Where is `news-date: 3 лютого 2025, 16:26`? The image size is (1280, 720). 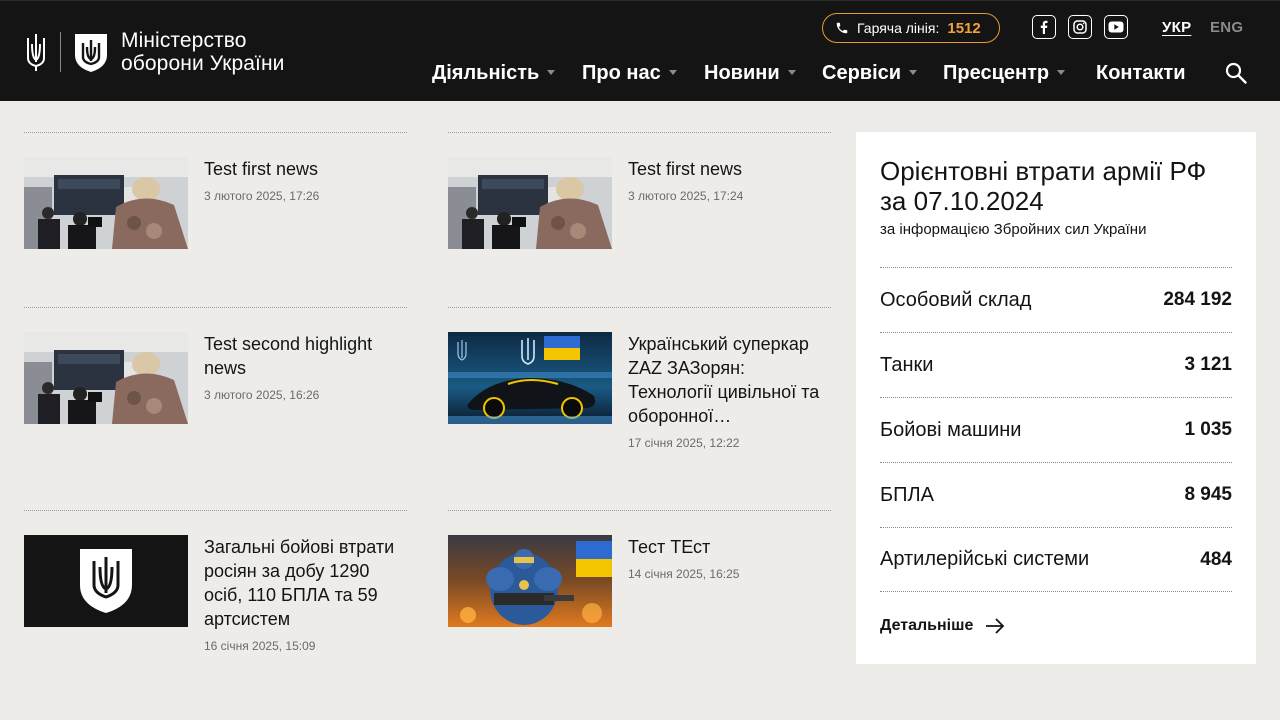 news-date: 3 лютого 2025, 16:26 is located at coordinates (262, 395).